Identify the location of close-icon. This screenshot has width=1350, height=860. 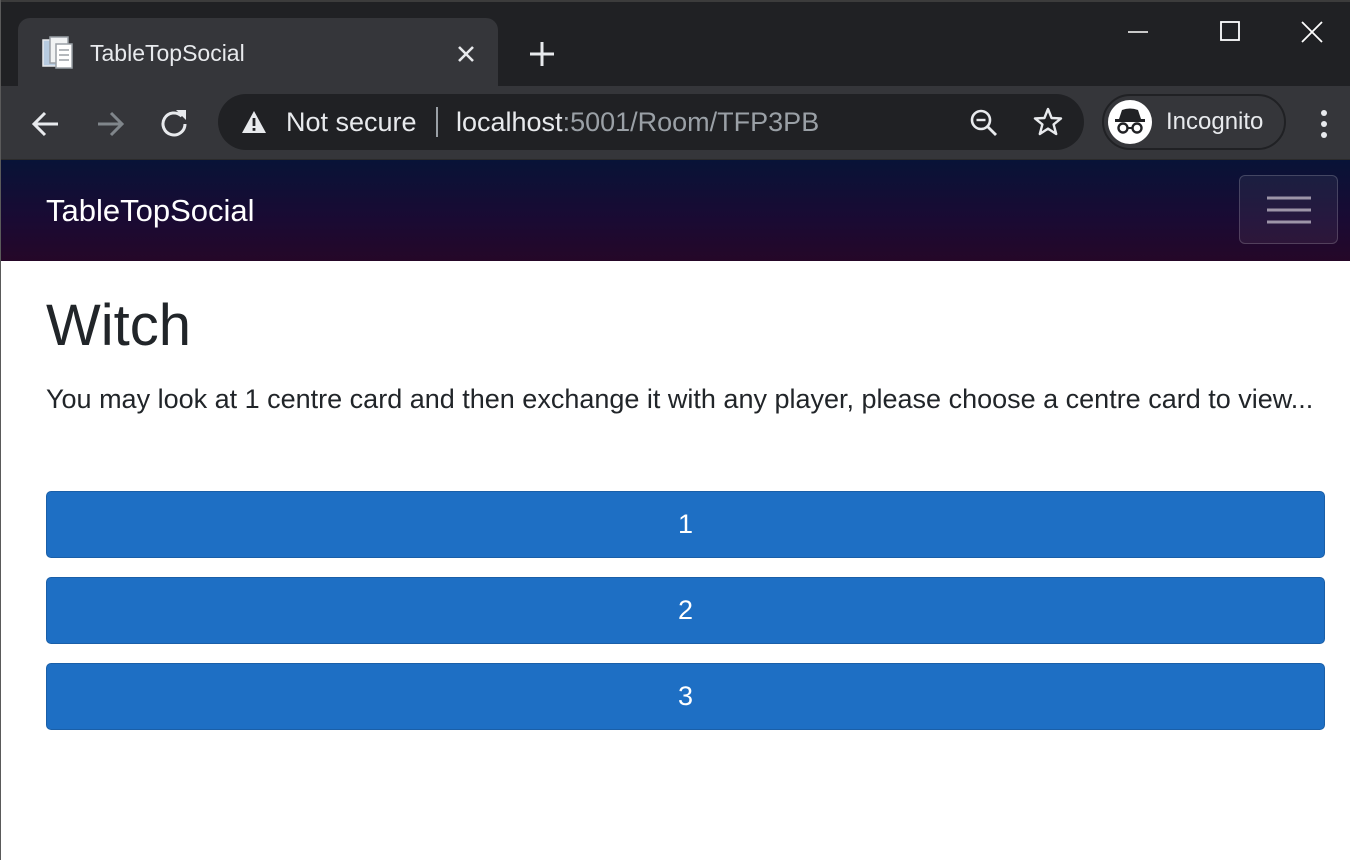
(466, 54).